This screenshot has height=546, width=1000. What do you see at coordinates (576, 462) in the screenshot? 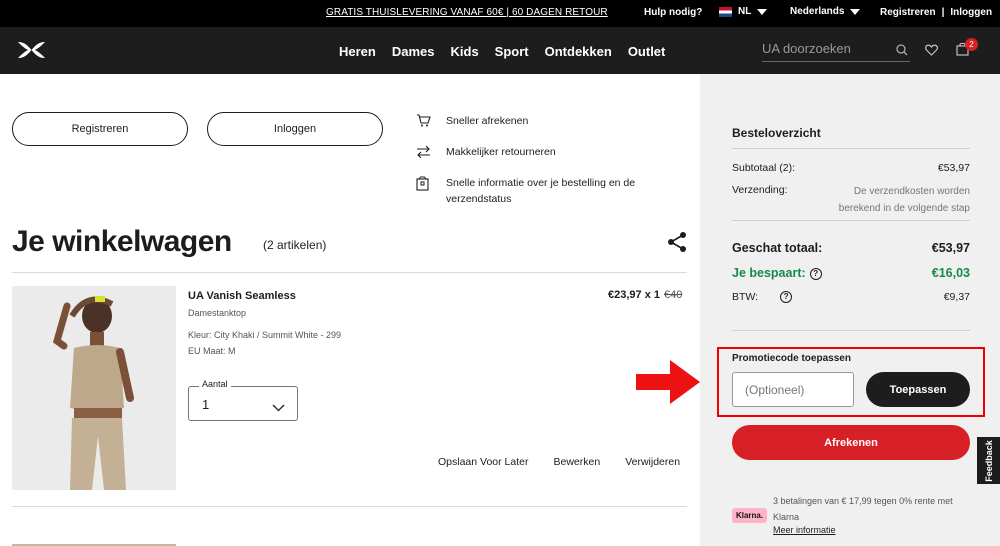
I see `edit-link: Bewerken` at bounding box center [576, 462].